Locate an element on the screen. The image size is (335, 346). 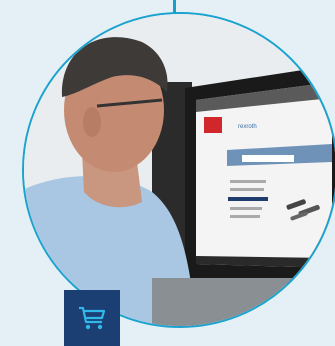
brand-logo-block is located at coordinates (213, 125).